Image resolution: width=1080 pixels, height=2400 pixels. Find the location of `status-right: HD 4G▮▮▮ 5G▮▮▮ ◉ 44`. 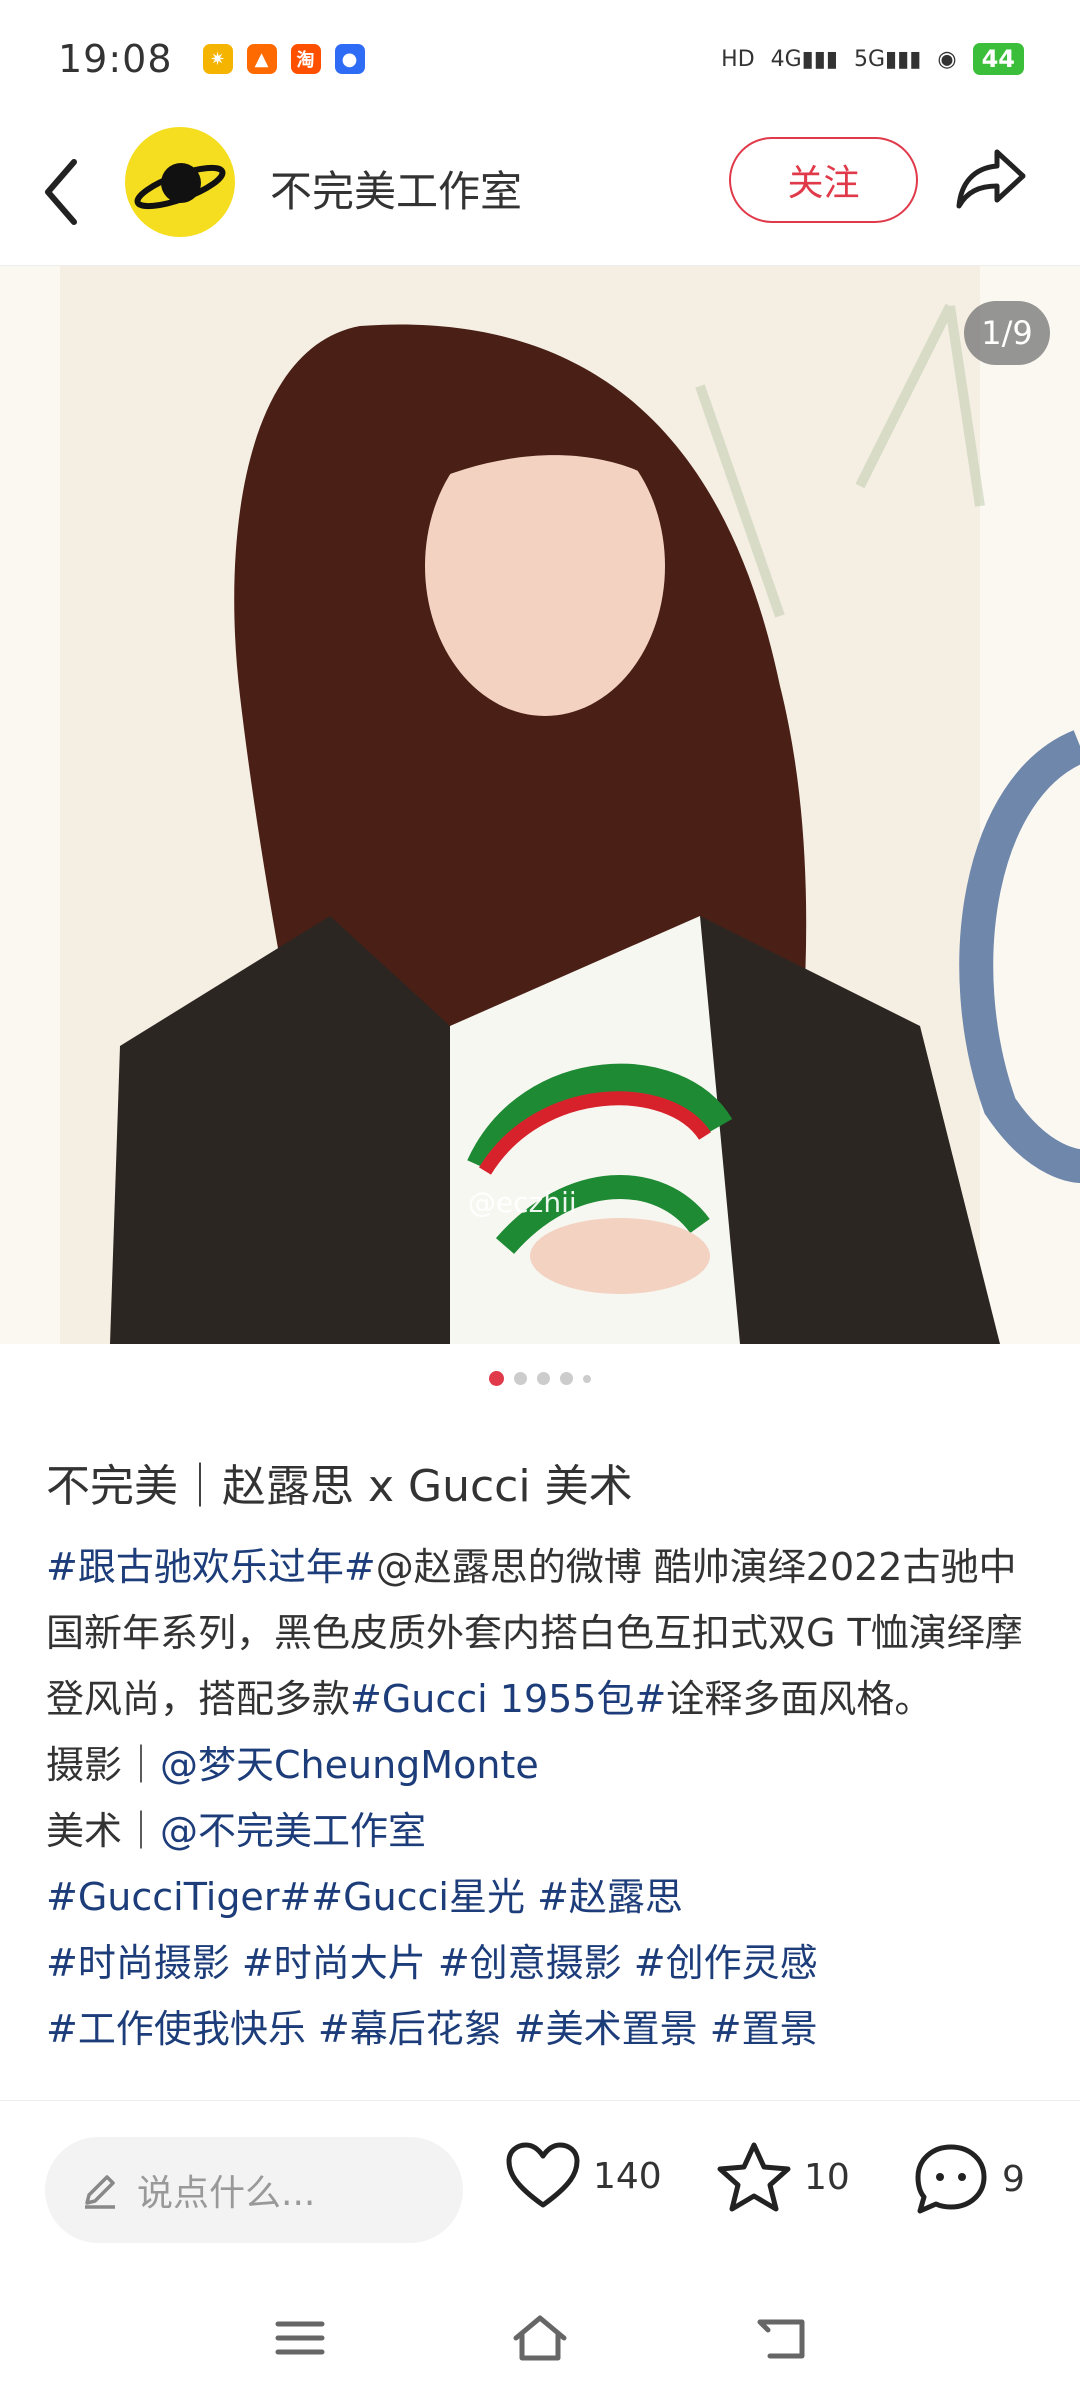

status-right: HD 4G▮▮▮ 5G▮▮▮ ◉ 44 is located at coordinates (872, 59).